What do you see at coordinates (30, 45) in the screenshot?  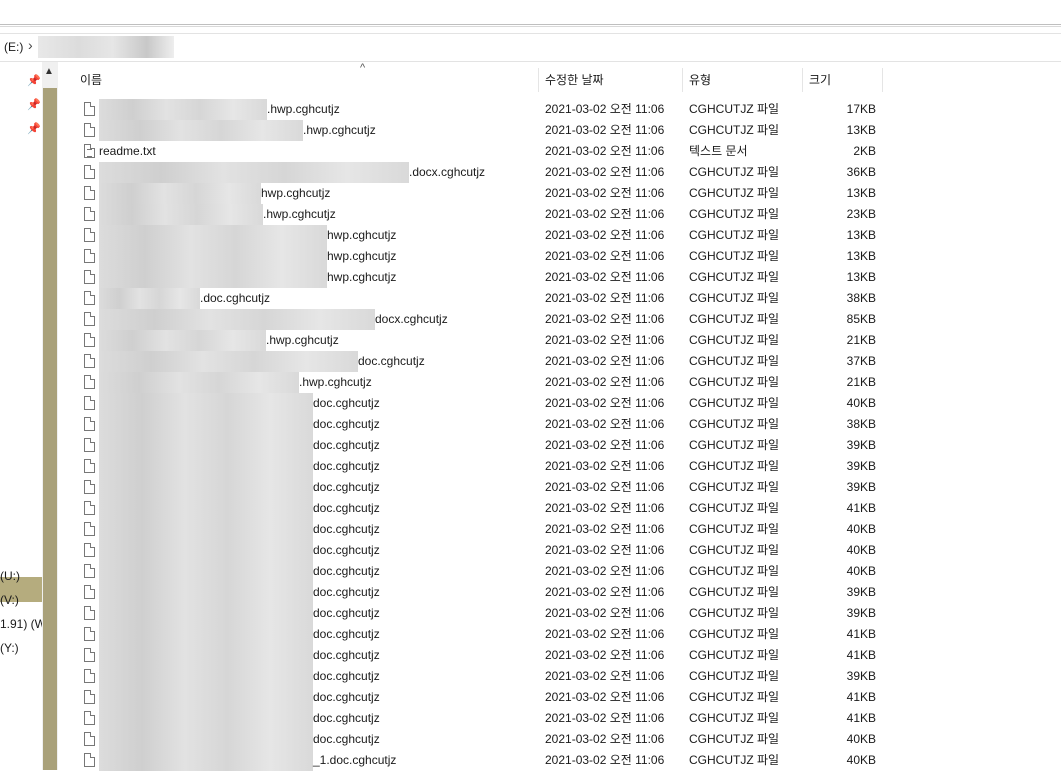 I see `chevron-right-icon: ›` at bounding box center [30, 45].